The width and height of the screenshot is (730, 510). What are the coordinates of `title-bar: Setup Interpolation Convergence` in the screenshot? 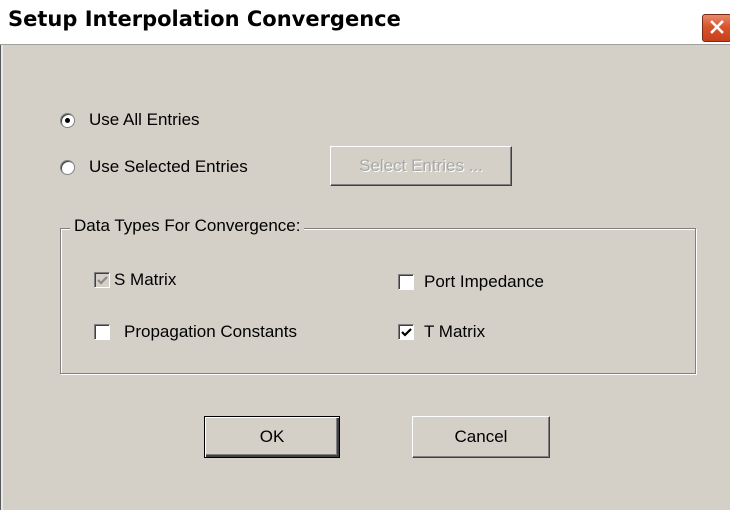 It's located at (365, 22).